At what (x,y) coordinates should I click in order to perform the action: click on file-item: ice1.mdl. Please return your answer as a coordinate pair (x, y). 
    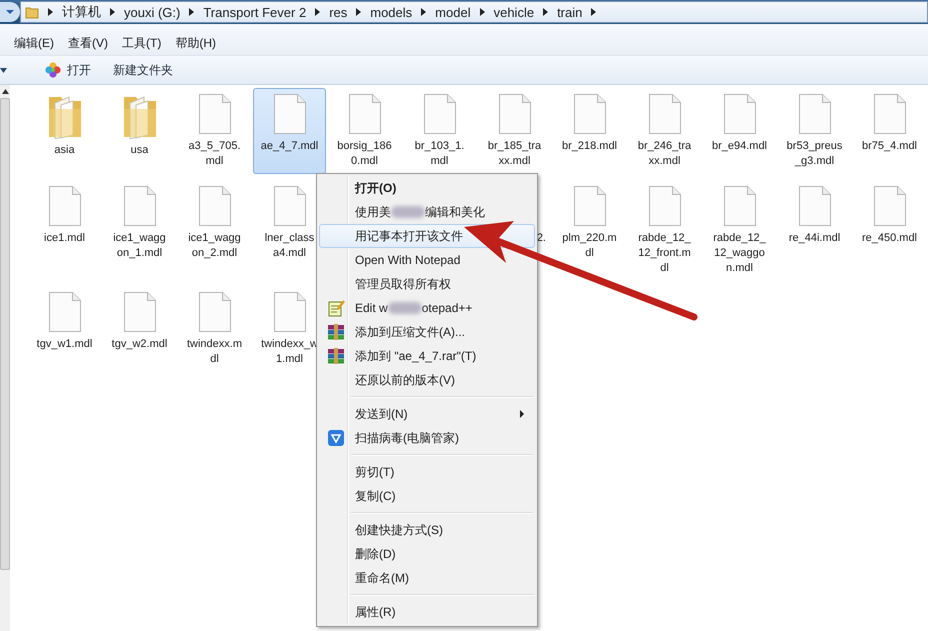
    Looking at the image, I should click on (64, 223).